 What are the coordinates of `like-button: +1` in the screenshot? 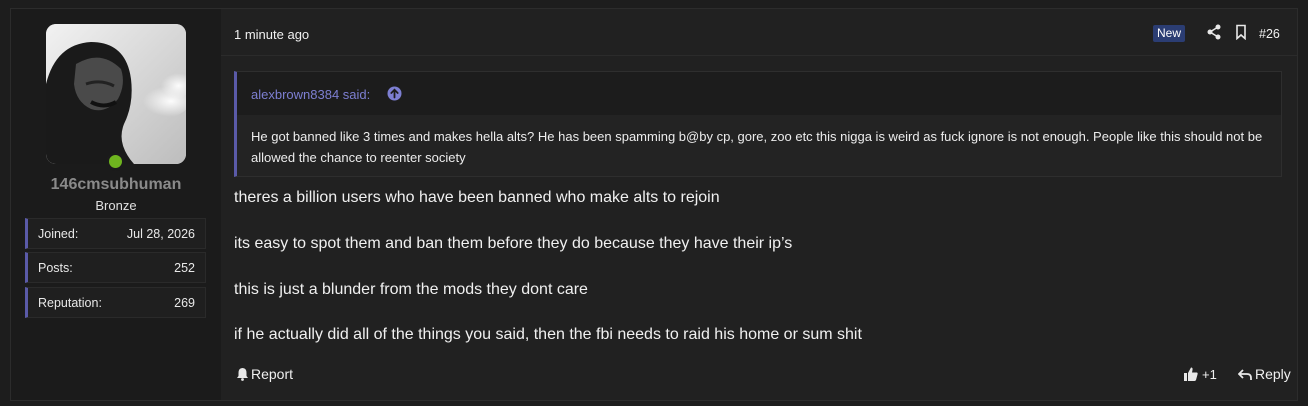 It's located at (1200, 374).